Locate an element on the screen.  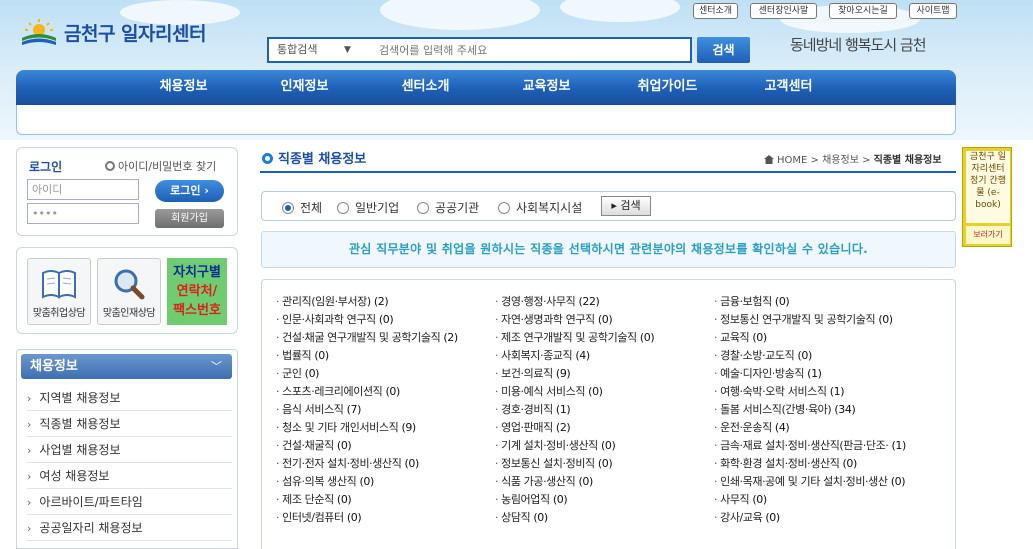
occupation-item: · 영업·판매직 (2) is located at coordinates (533, 427).